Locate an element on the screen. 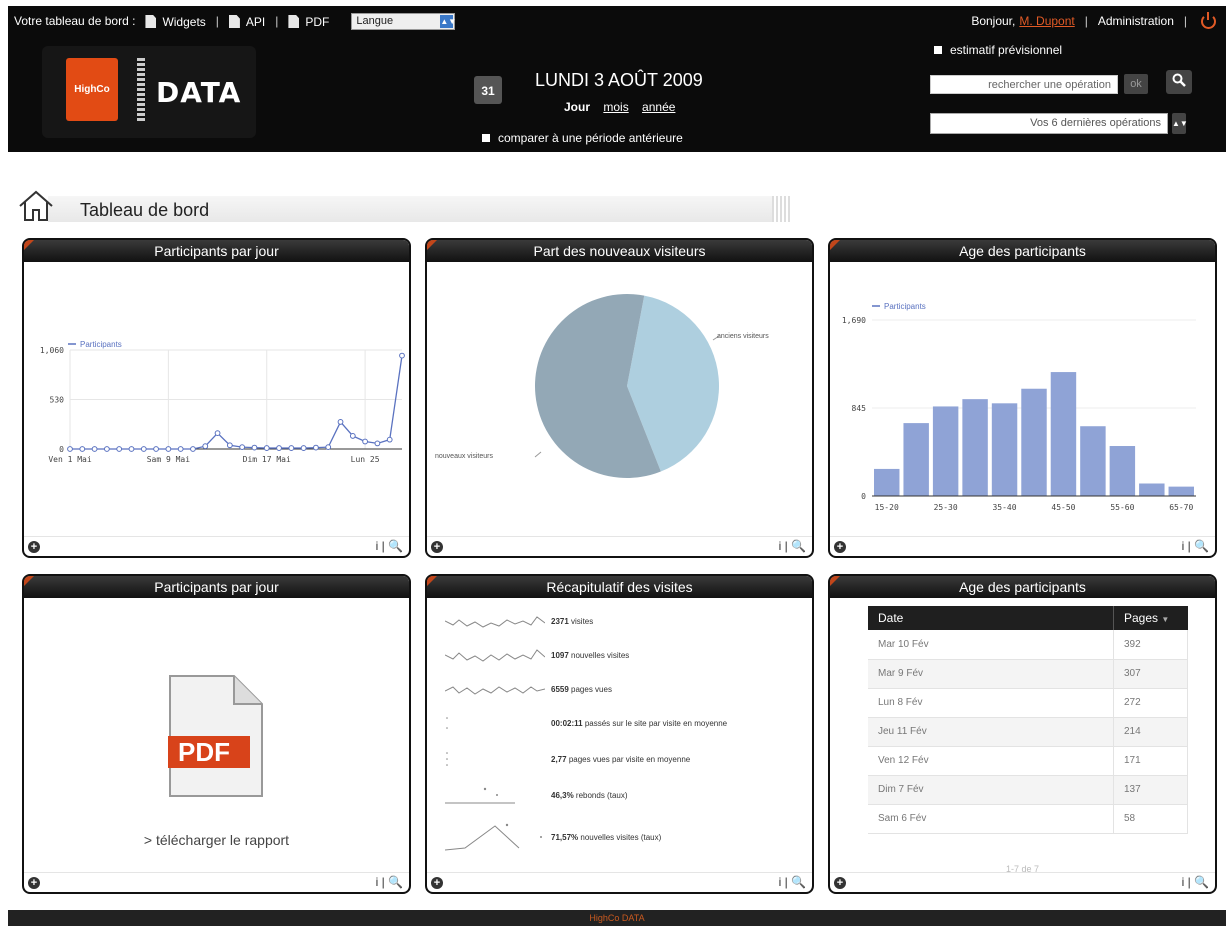 The image size is (1226, 926). search-ok-button: ok is located at coordinates (1136, 84).